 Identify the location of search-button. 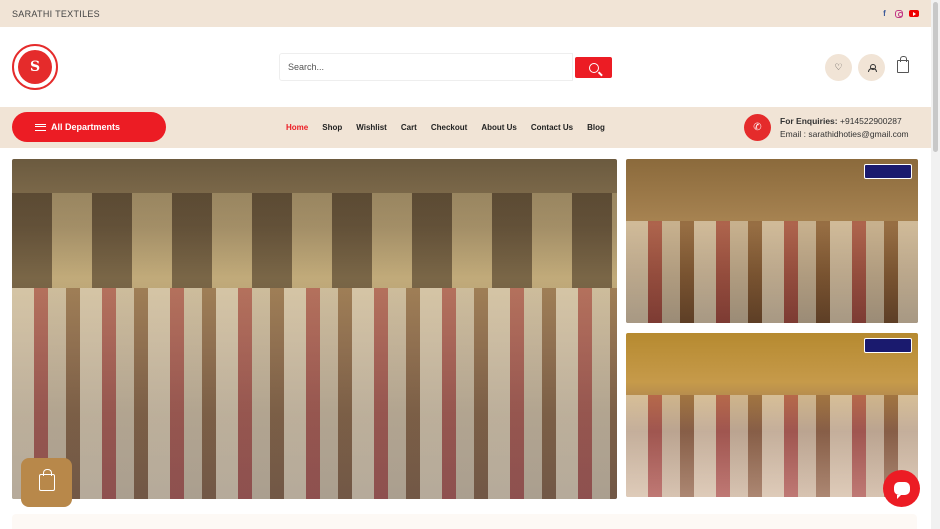
(593, 67).